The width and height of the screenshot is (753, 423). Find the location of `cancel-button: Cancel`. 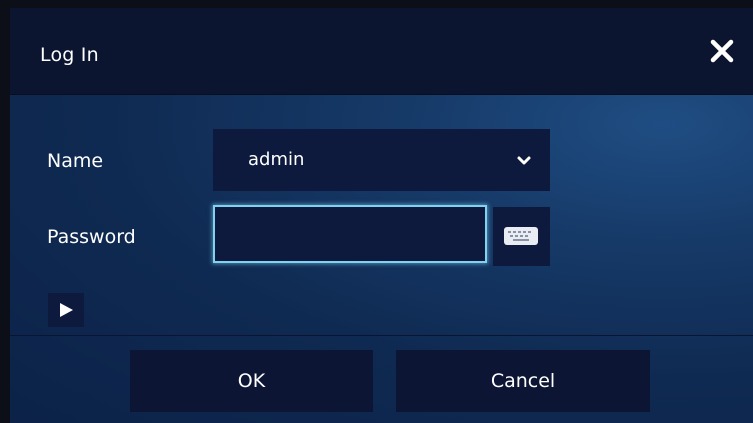

cancel-button: Cancel is located at coordinates (523, 381).